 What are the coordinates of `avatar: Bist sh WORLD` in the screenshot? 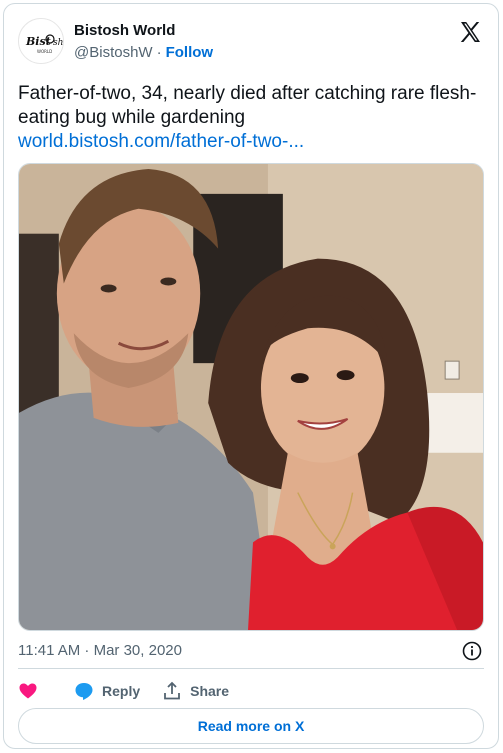 It's located at (41, 41).